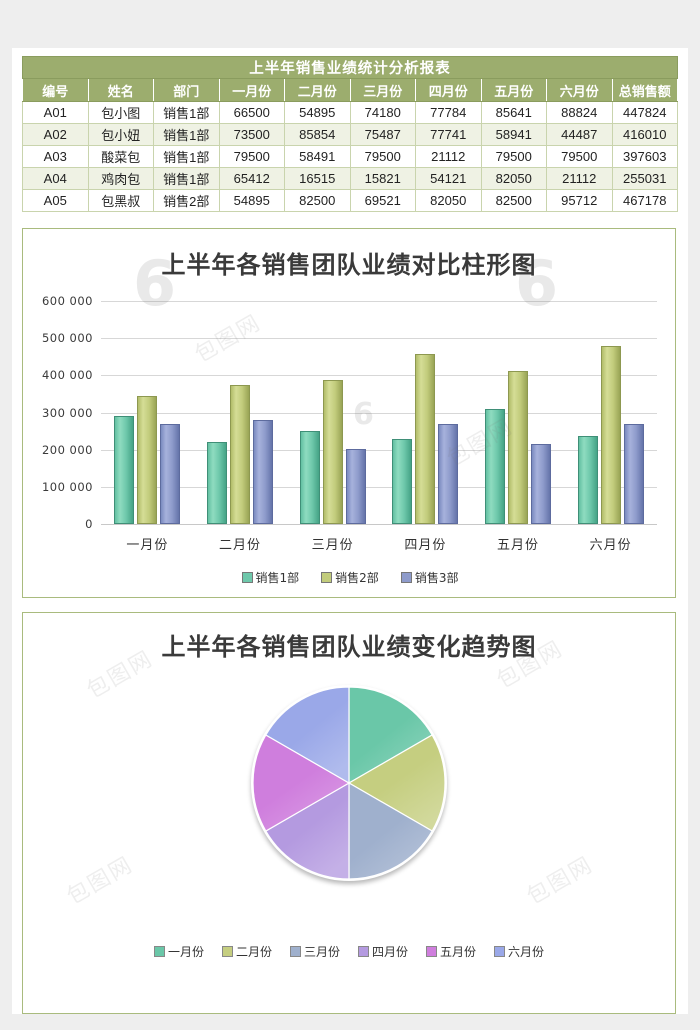 This screenshot has width=700, height=1030. I want to click on x-axis-line, so click(379, 524).